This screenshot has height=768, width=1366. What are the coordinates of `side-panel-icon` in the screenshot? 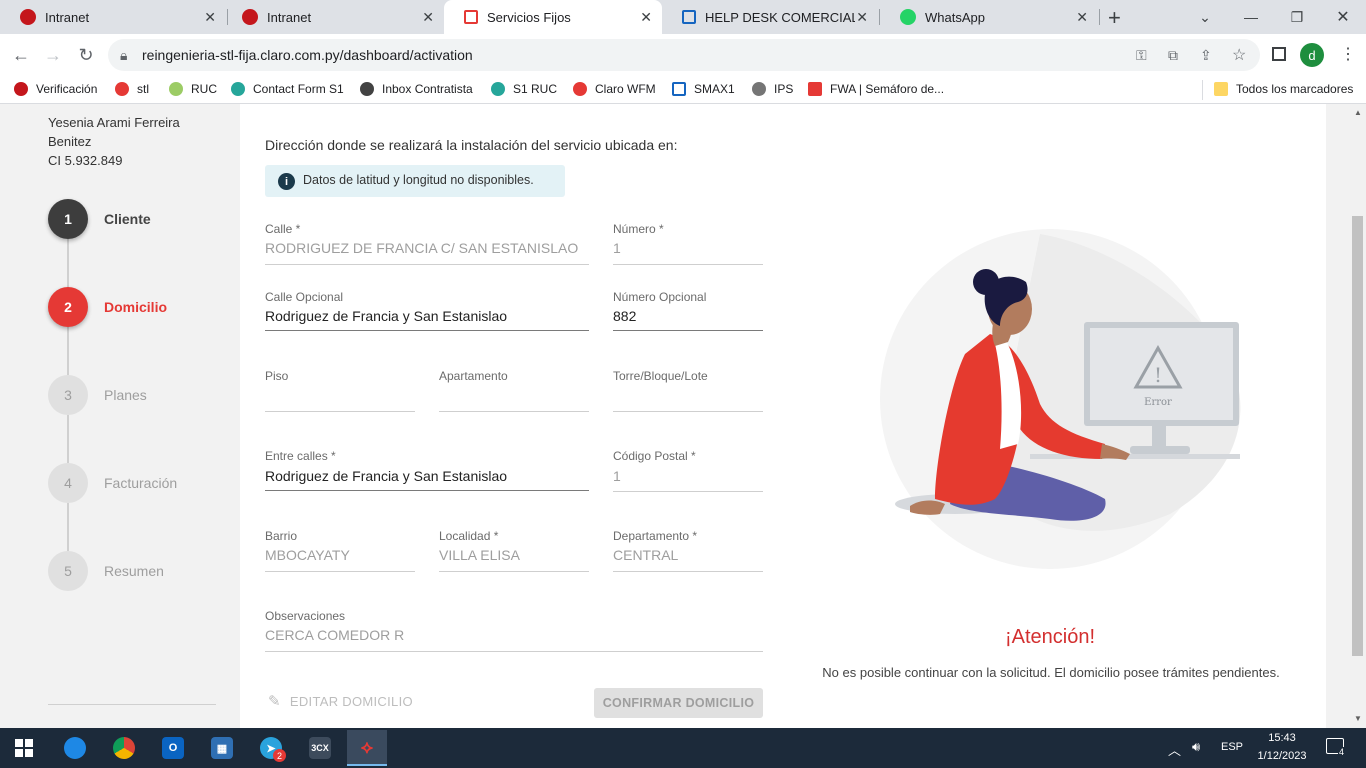 It's located at (1279, 54).